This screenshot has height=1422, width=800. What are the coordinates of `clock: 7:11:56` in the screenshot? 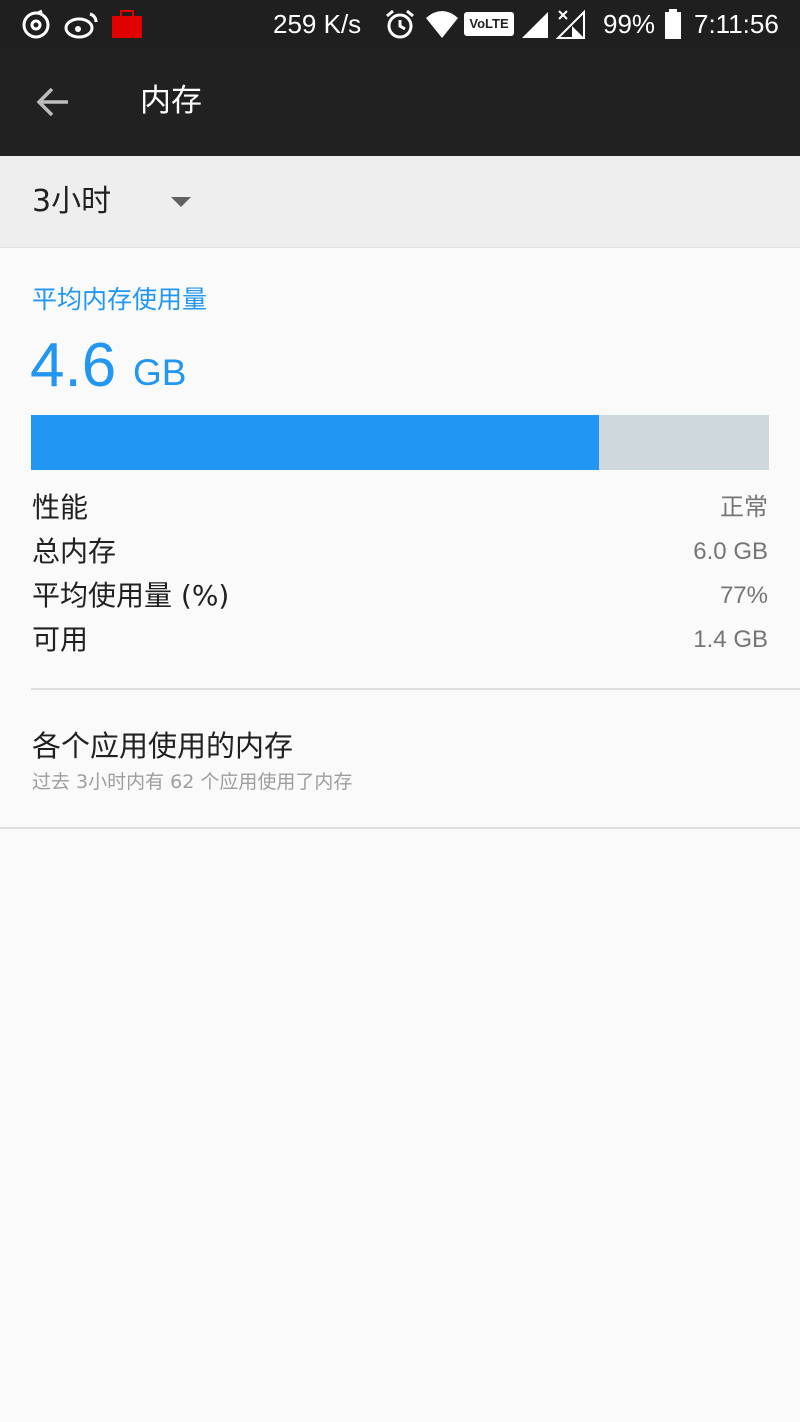 It's located at (736, 24).